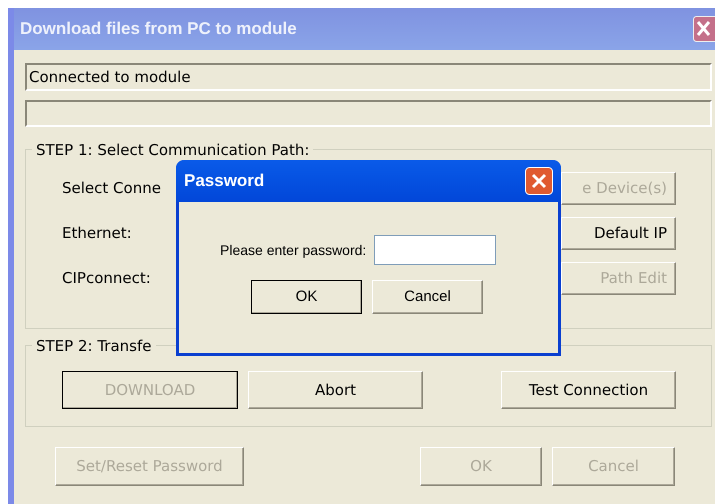 The image size is (715, 504). What do you see at coordinates (107, 279) in the screenshot?
I see `row-label: CIPconnect:` at bounding box center [107, 279].